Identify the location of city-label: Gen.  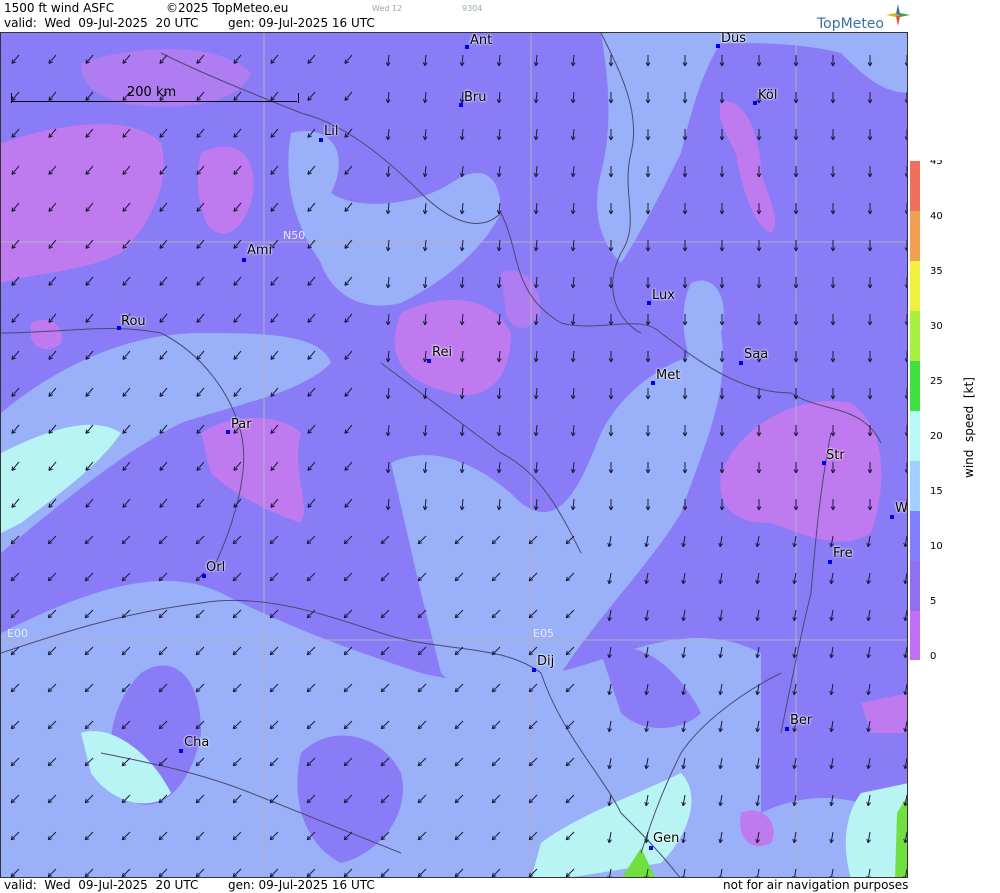
(666, 838).